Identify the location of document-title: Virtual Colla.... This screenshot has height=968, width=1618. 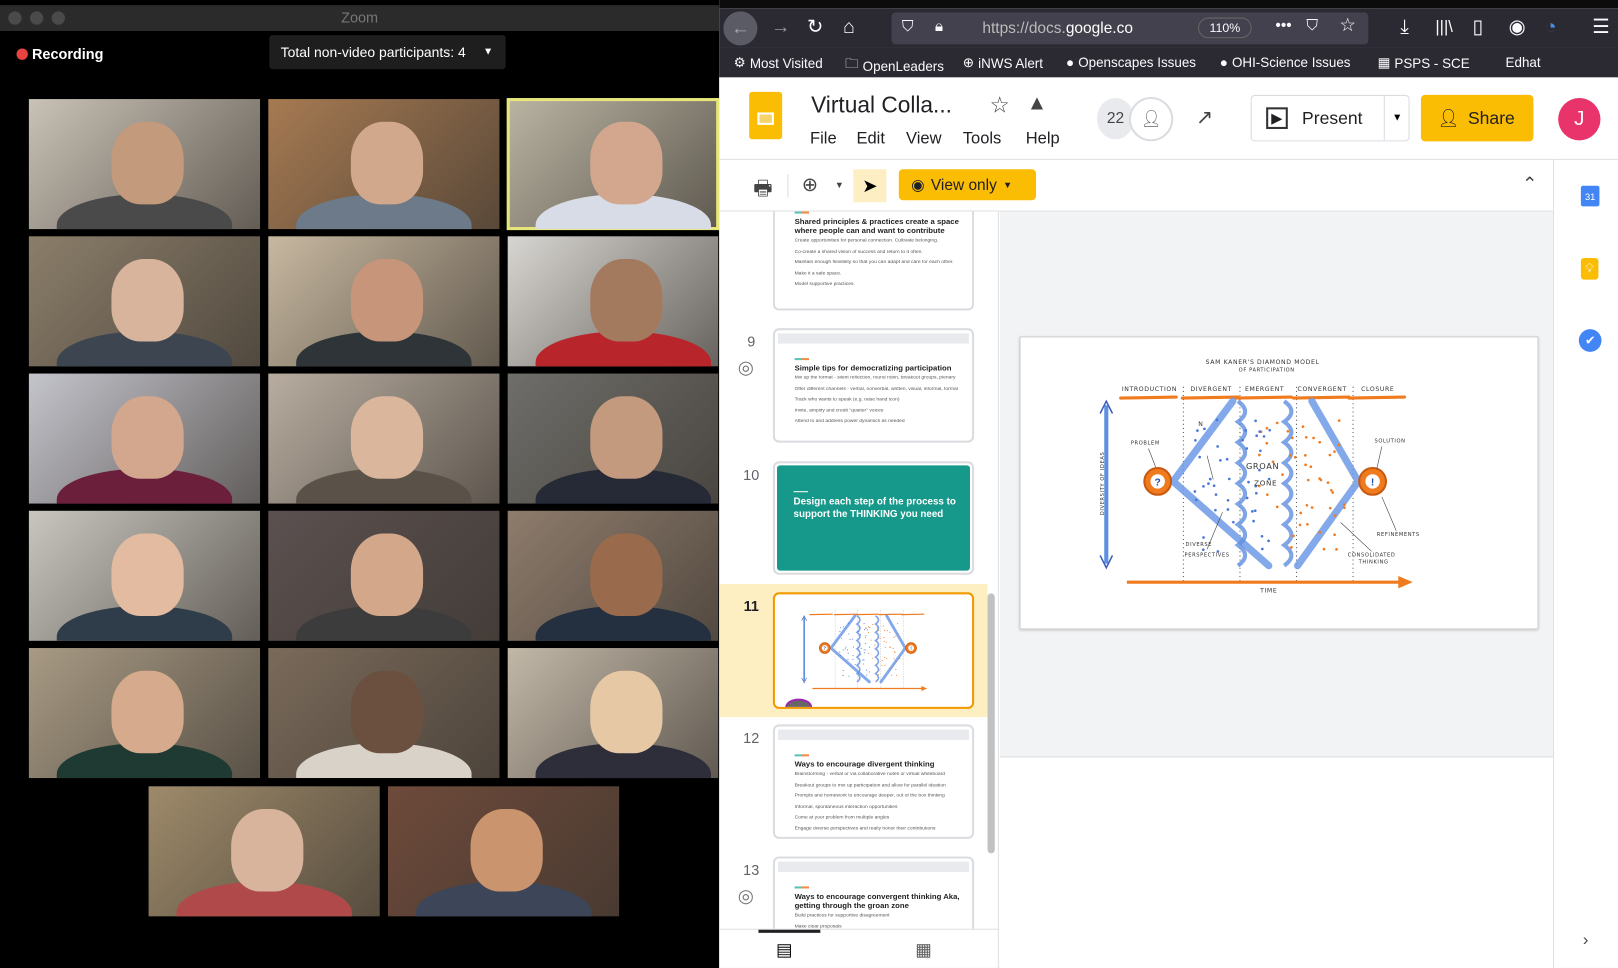
(881, 105).